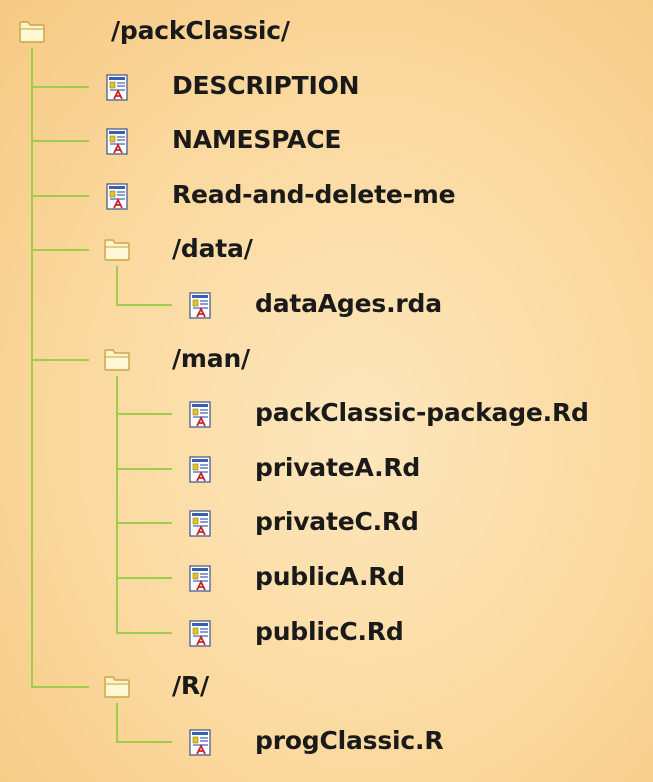  What do you see at coordinates (349, 740) in the screenshot?
I see `file-name: progClassic.R` at bounding box center [349, 740].